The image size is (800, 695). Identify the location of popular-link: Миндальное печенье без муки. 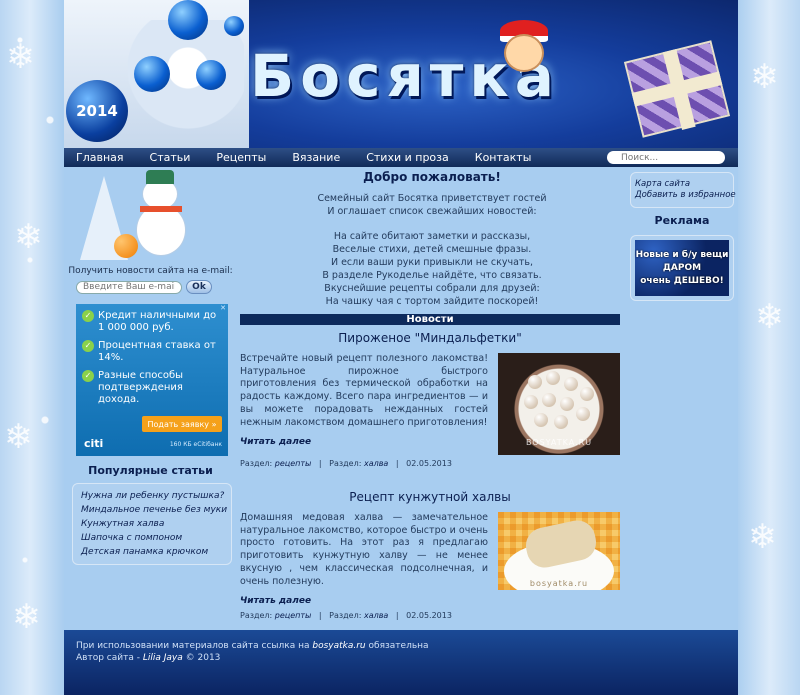
(154, 510).